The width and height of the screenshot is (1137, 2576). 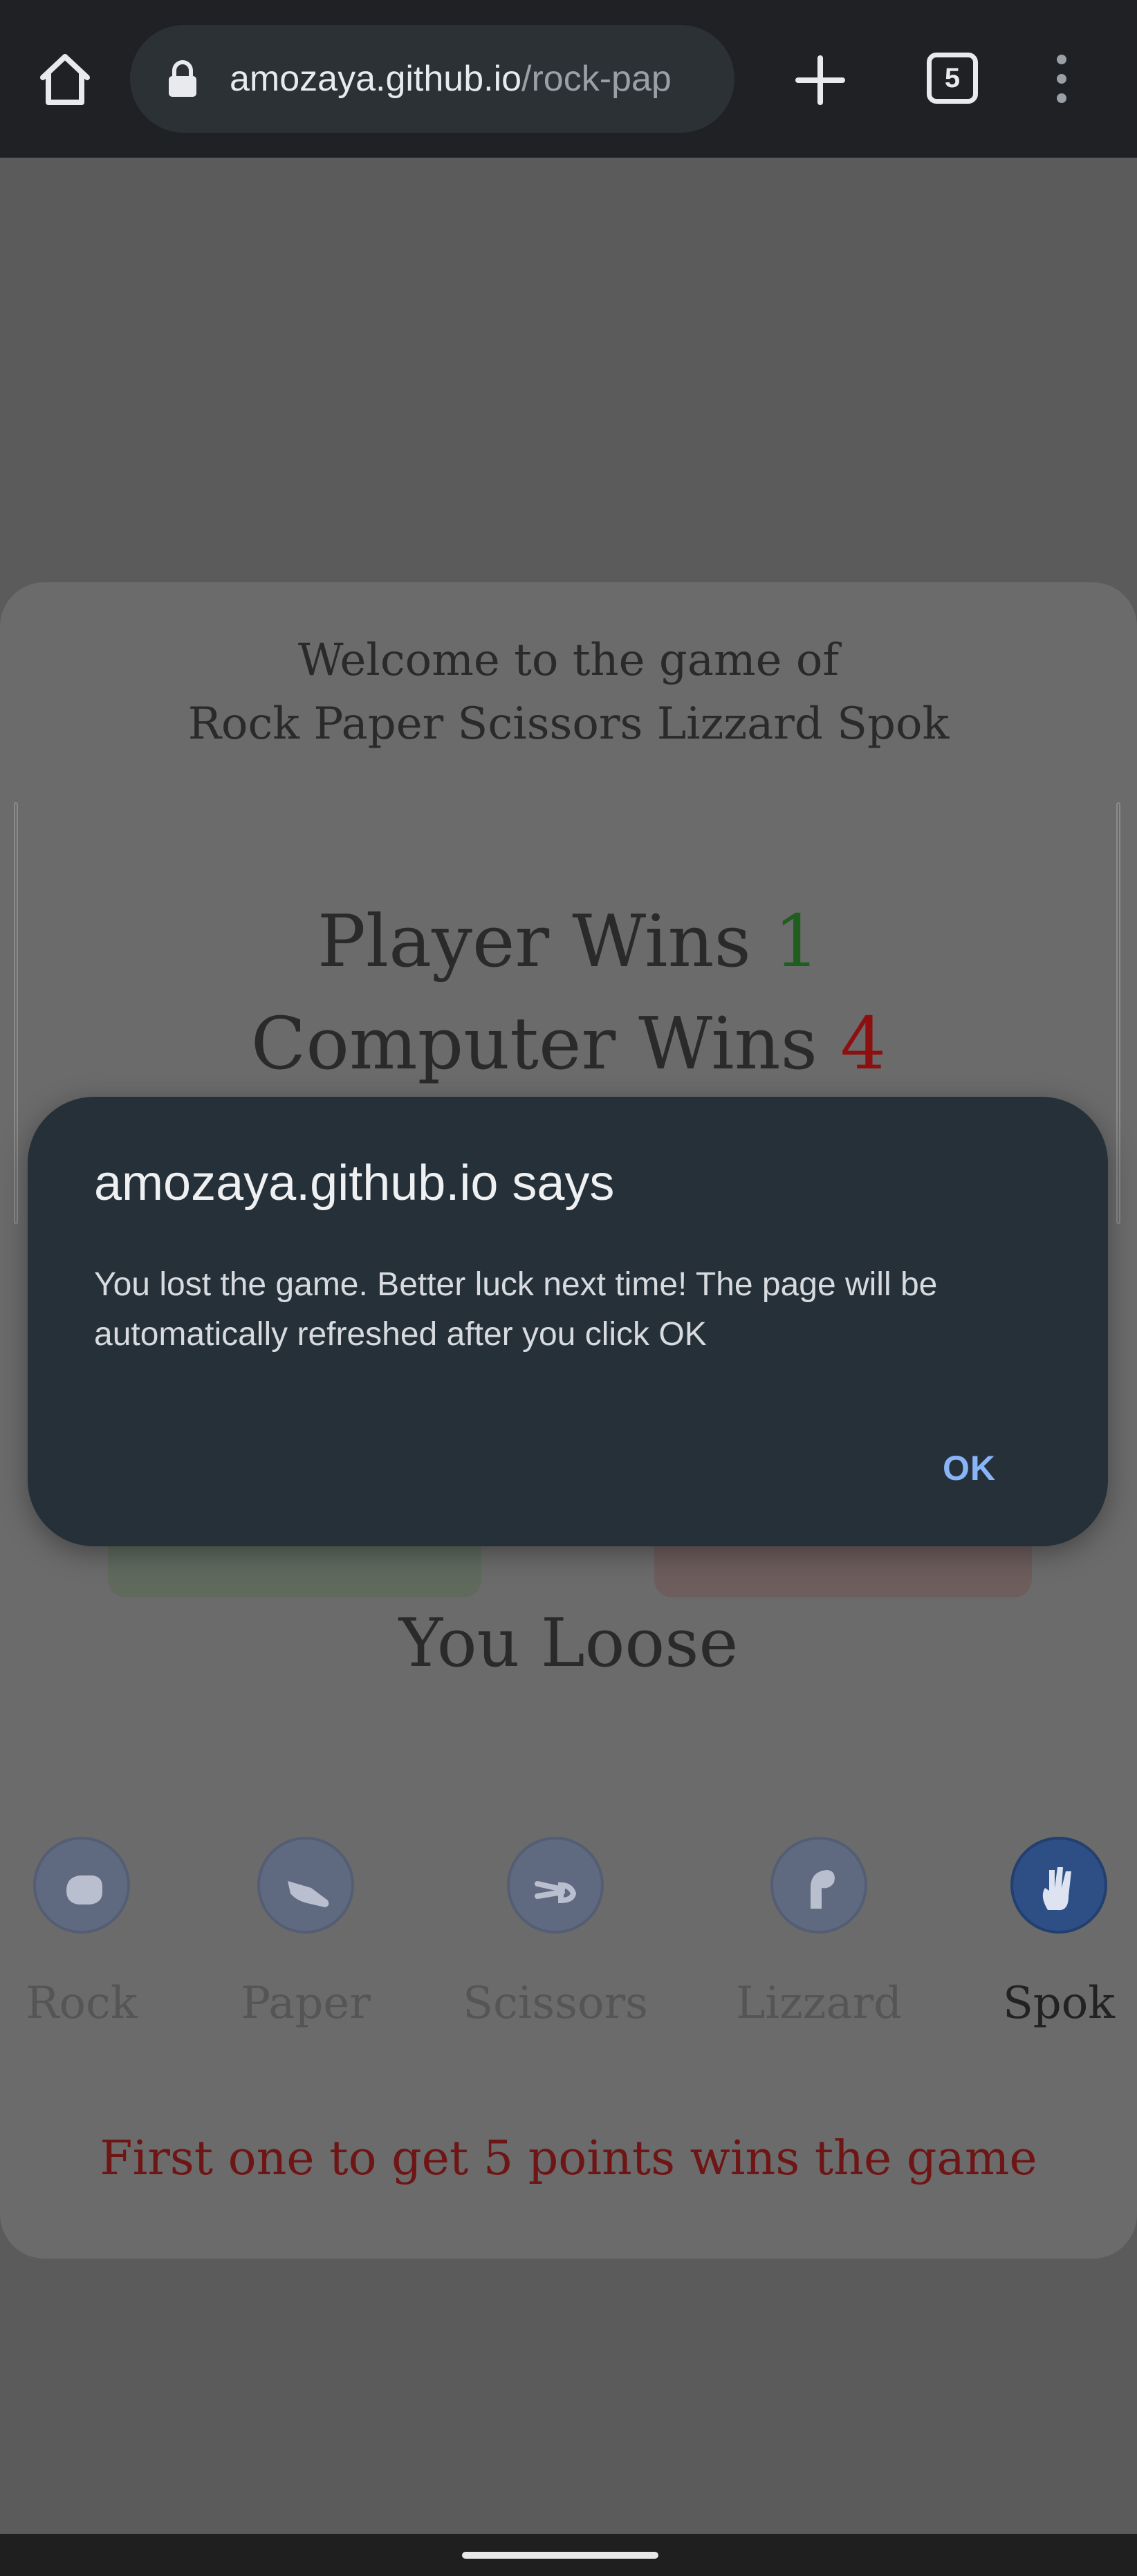 I want to click on url-host: amozaya.github.io, so click(x=376, y=79).